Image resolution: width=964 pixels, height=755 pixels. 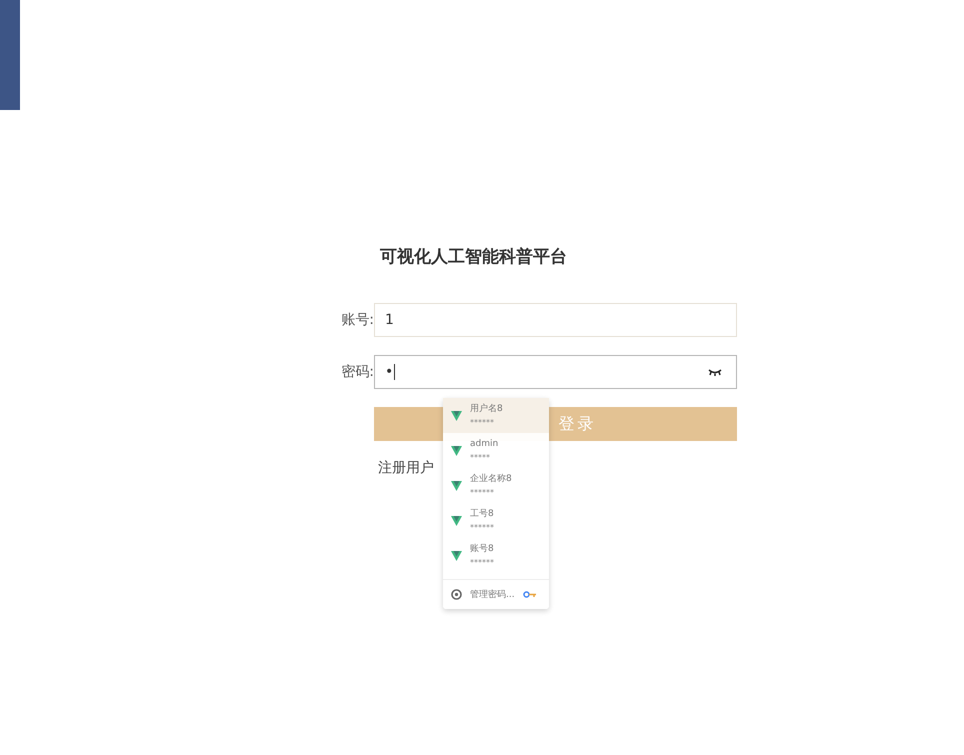 I want to click on username-text: 账号8, so click(x=482, y=549).